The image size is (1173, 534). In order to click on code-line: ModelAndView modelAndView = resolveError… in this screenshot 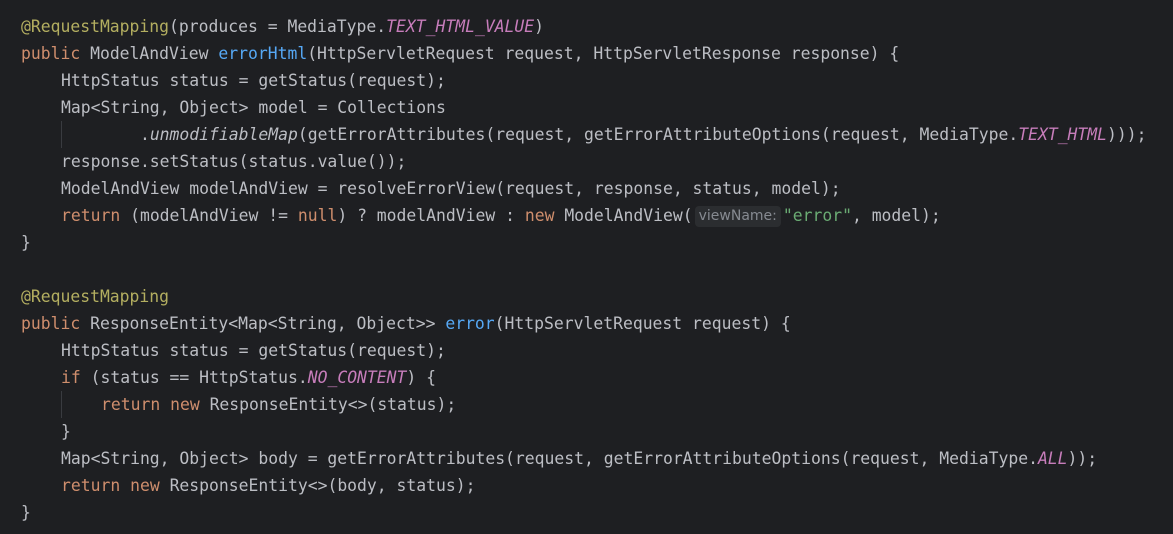, I will do `click(597, 188)`.